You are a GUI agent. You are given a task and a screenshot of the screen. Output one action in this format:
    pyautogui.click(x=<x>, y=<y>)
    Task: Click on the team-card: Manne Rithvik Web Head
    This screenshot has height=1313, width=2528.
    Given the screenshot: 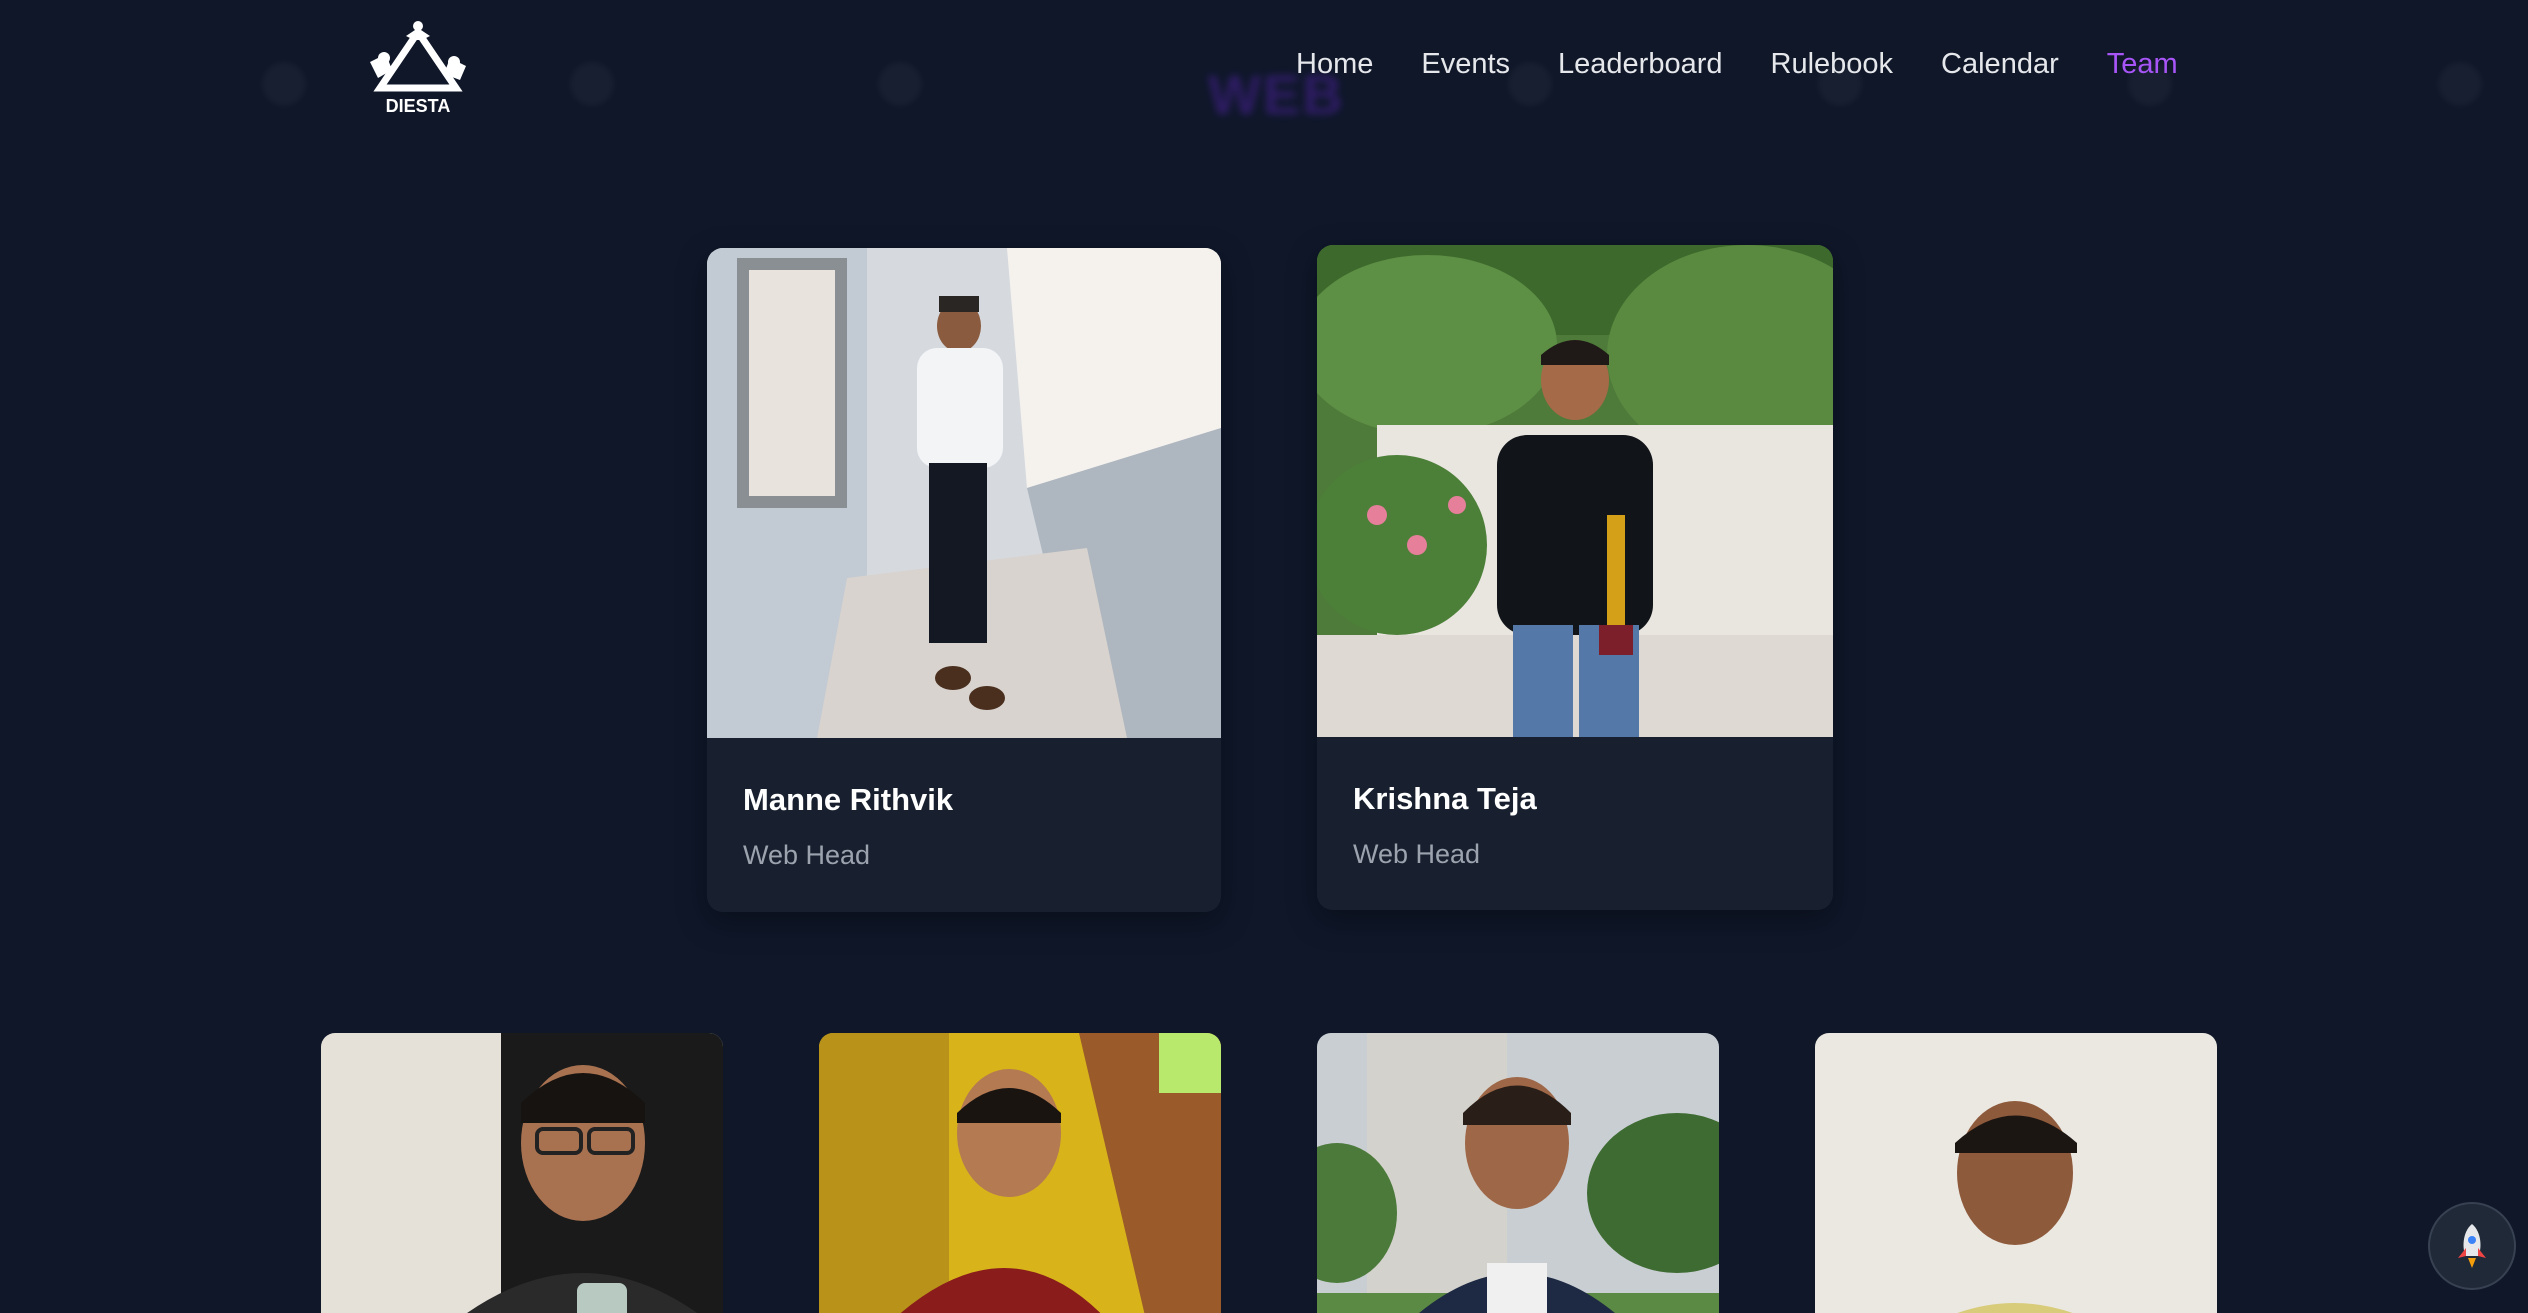 What is the action you would take?
    pyautogui.click(x=964, y=580)
    